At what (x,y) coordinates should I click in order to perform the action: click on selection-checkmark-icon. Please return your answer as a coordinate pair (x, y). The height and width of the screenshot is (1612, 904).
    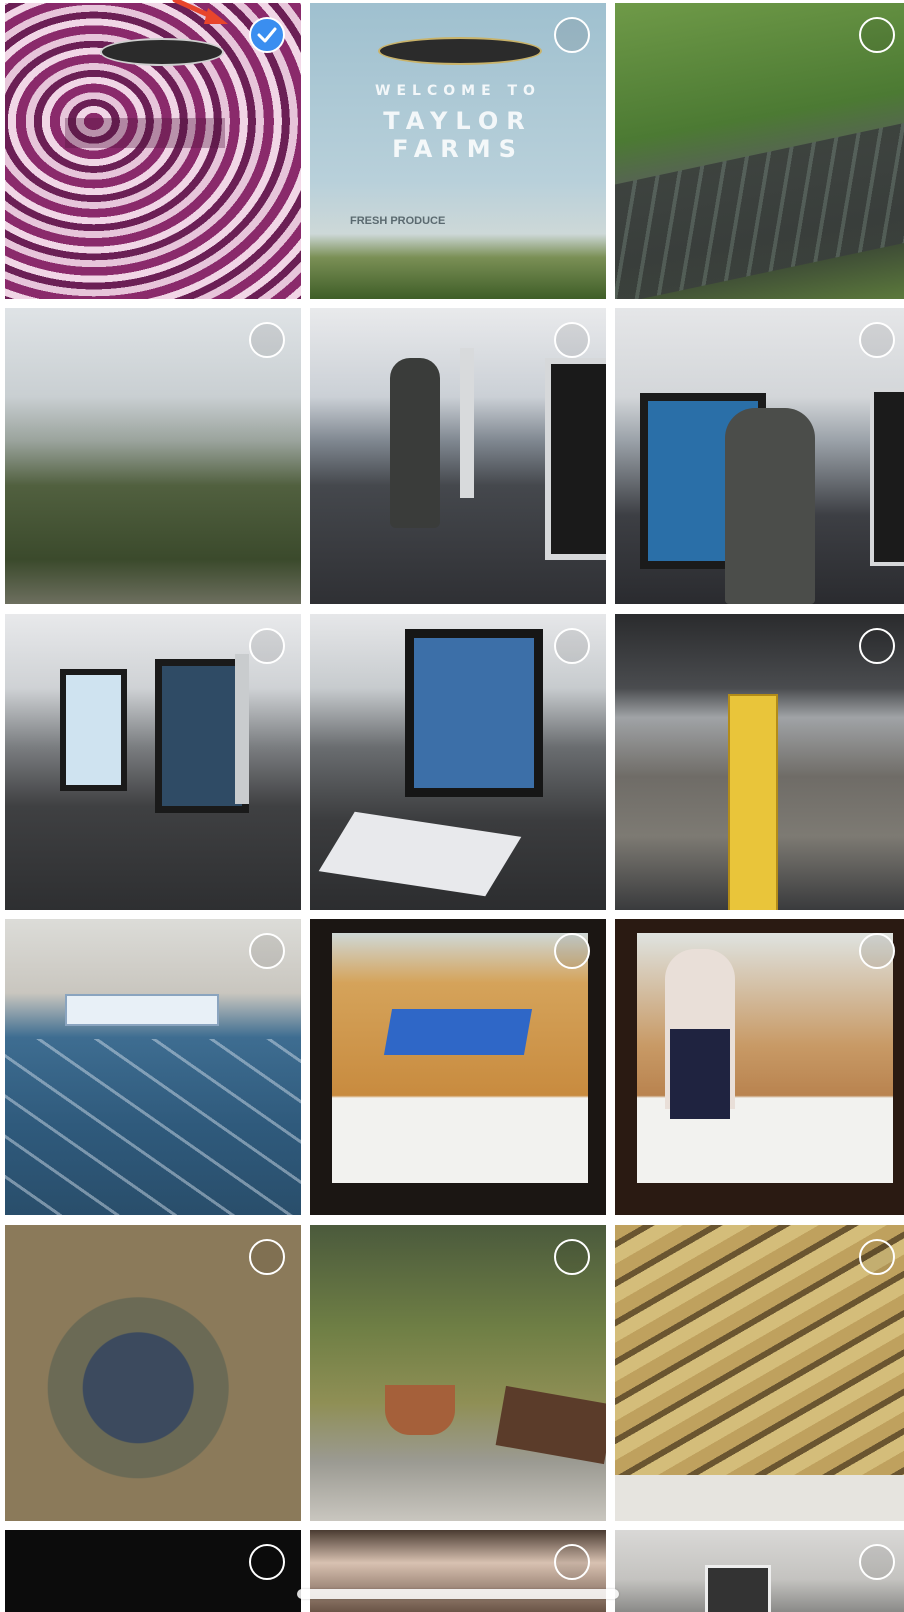
    Looking at the image, I should click on (267, 35).